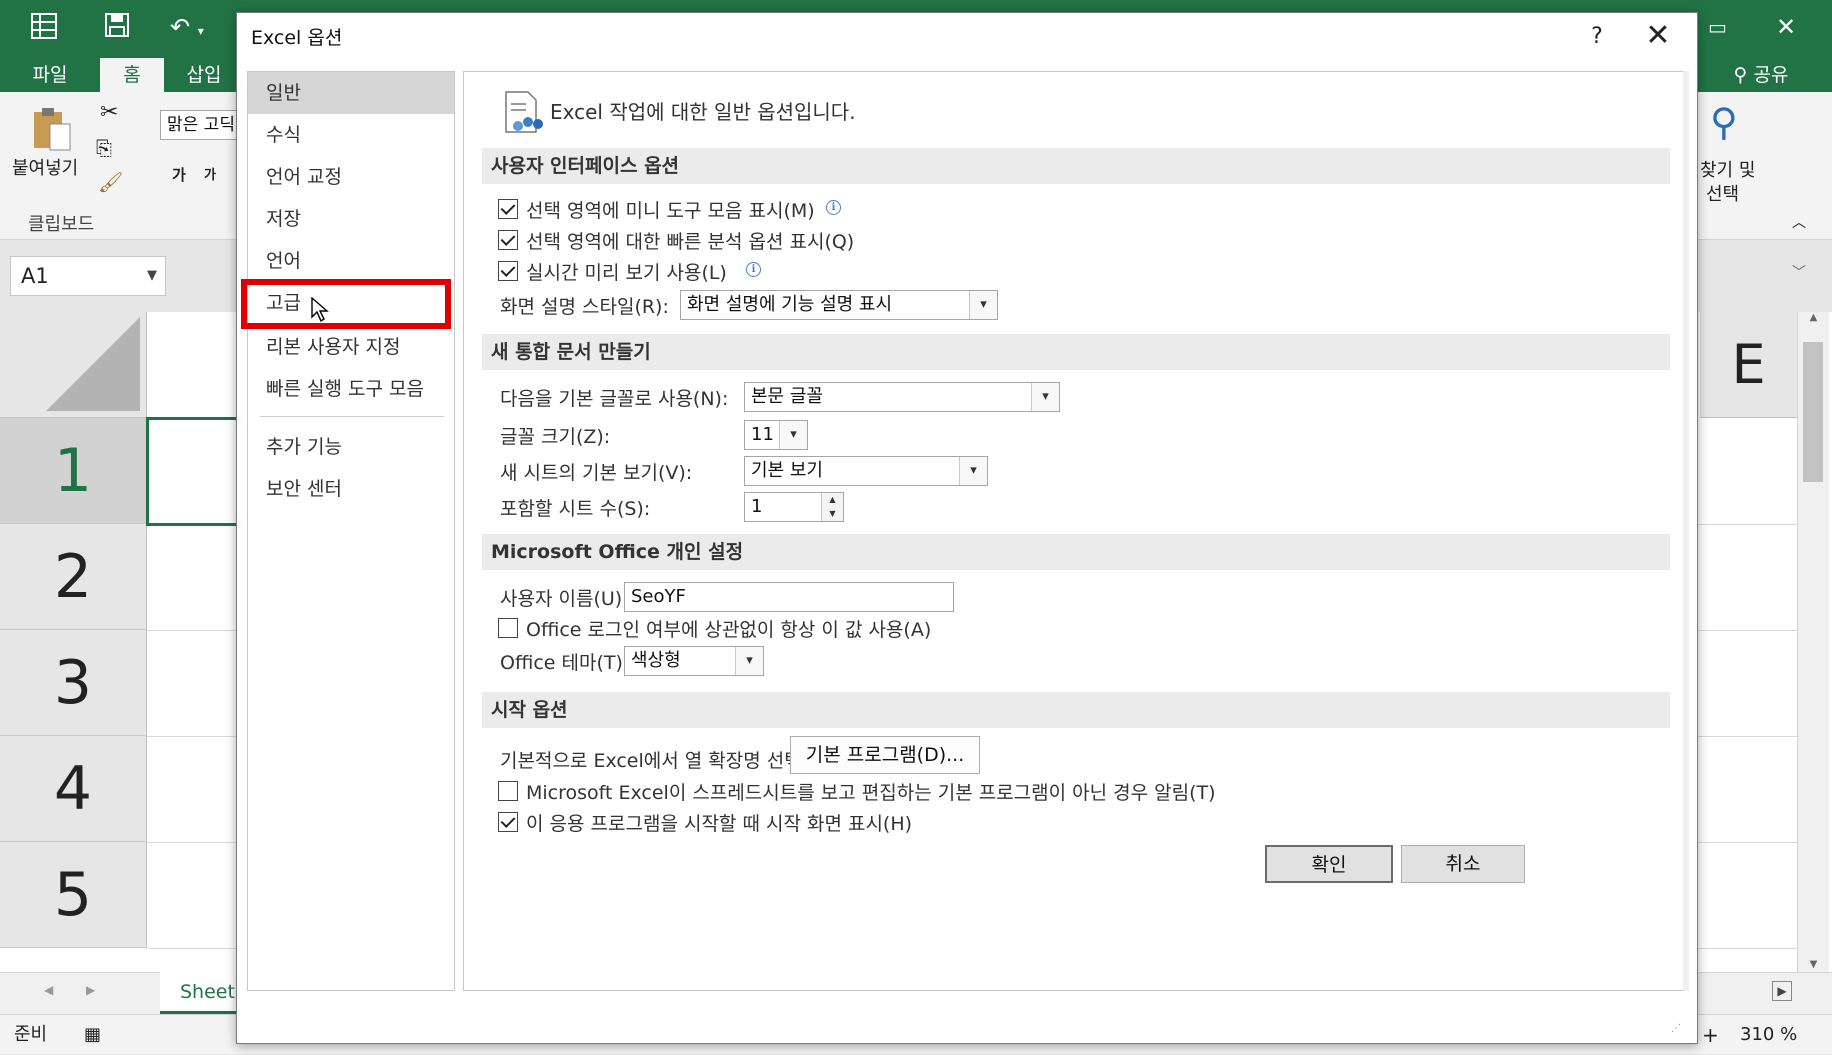 The height and width of the screenshot is (1055, 1832). I want to click on general-options-icon, so click(523, 115).